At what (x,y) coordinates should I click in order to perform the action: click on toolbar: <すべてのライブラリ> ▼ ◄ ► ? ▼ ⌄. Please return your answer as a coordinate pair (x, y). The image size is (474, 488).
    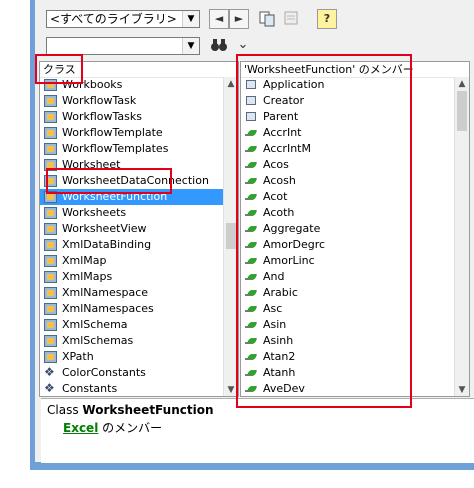
    Looking at the image, I should click on (254, 31).